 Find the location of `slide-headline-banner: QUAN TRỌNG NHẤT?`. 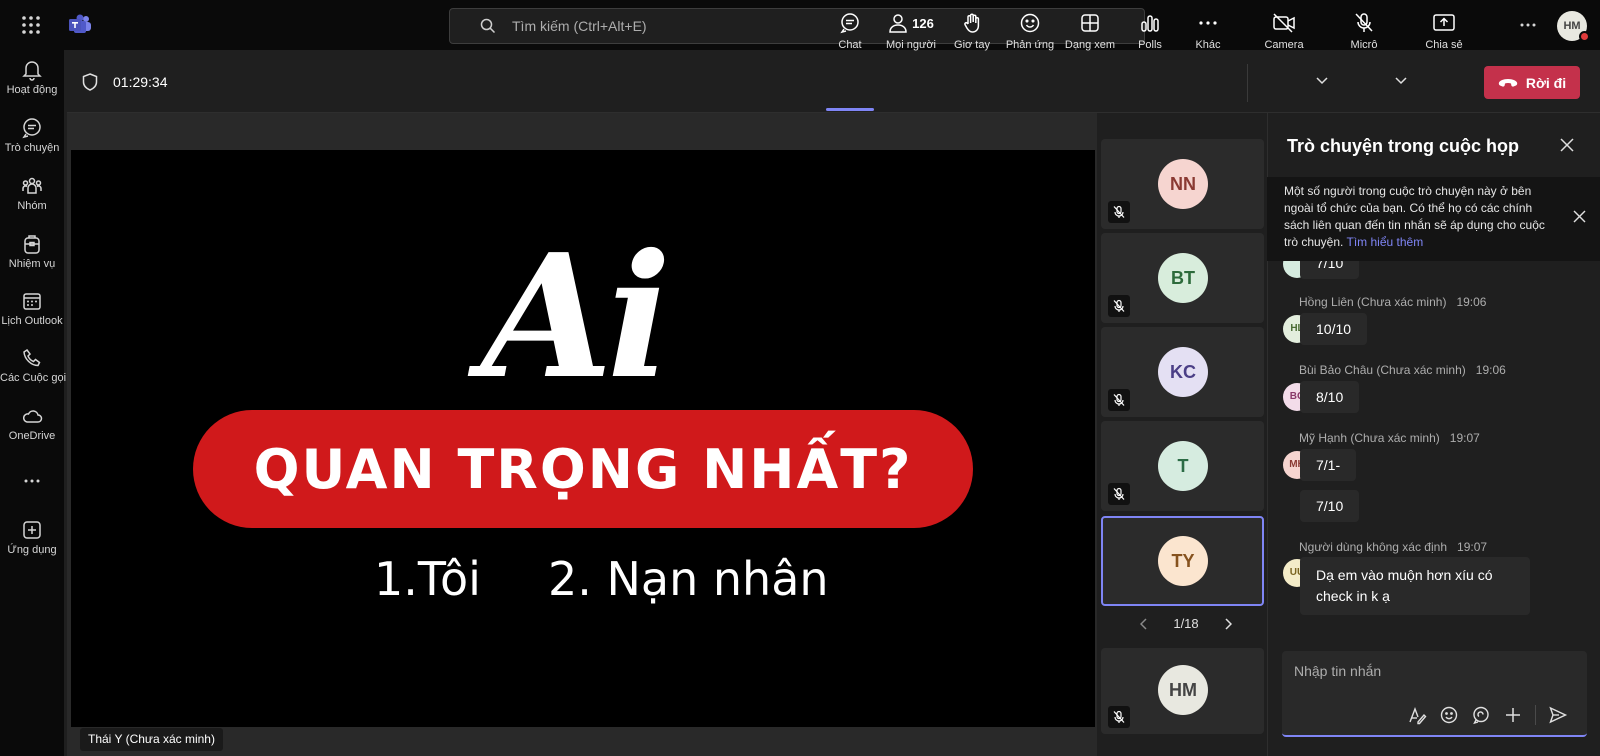

slide-headline-banner: QUAN TRỌNG NHẤT? is located at coordinates (583, 469).